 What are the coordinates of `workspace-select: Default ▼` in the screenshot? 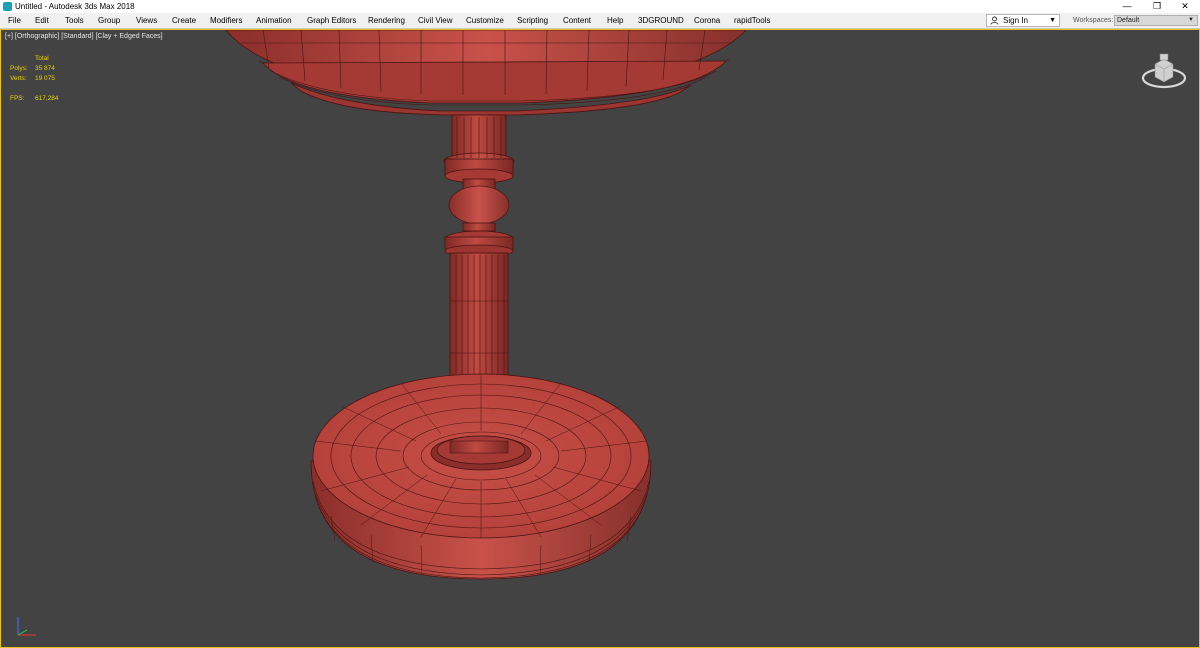 It's located at (1156, 20).